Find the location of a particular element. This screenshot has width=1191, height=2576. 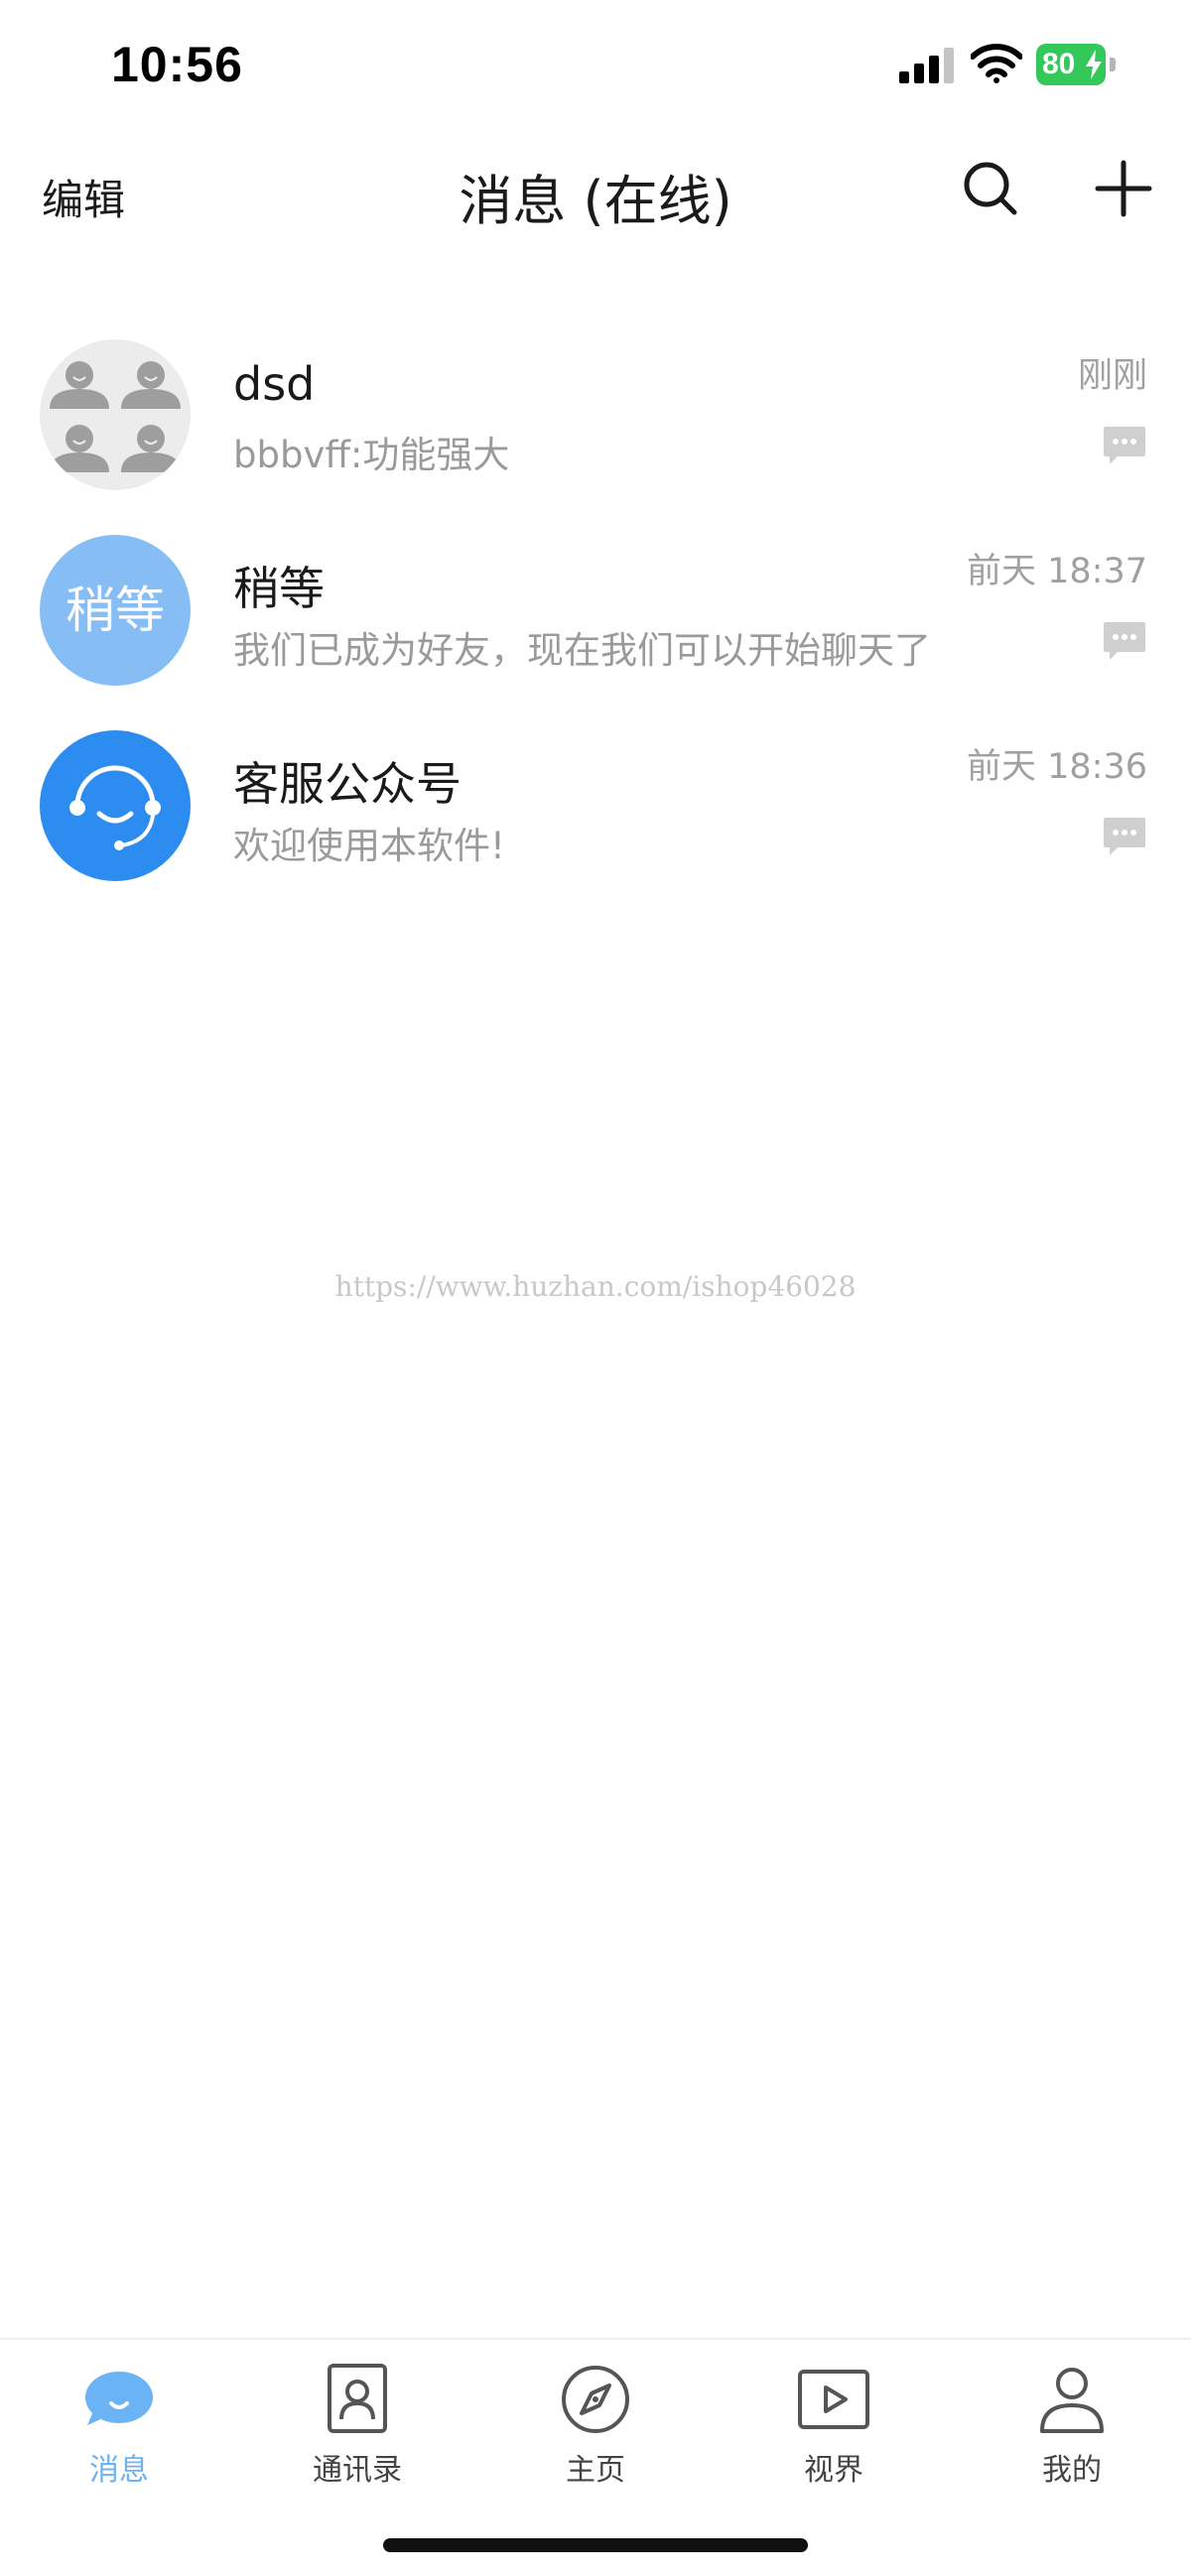

tab-label: 我的 is located at coordinates (1072, 2471).